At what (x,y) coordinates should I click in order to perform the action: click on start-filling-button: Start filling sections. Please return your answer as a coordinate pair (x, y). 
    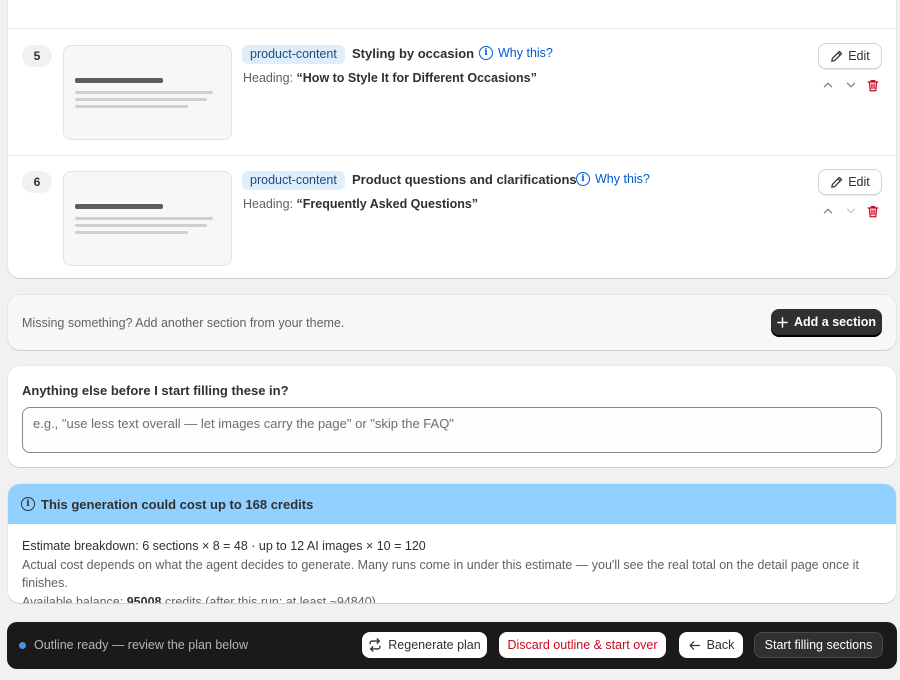
    Looking at the image, I should click on (818, 645).